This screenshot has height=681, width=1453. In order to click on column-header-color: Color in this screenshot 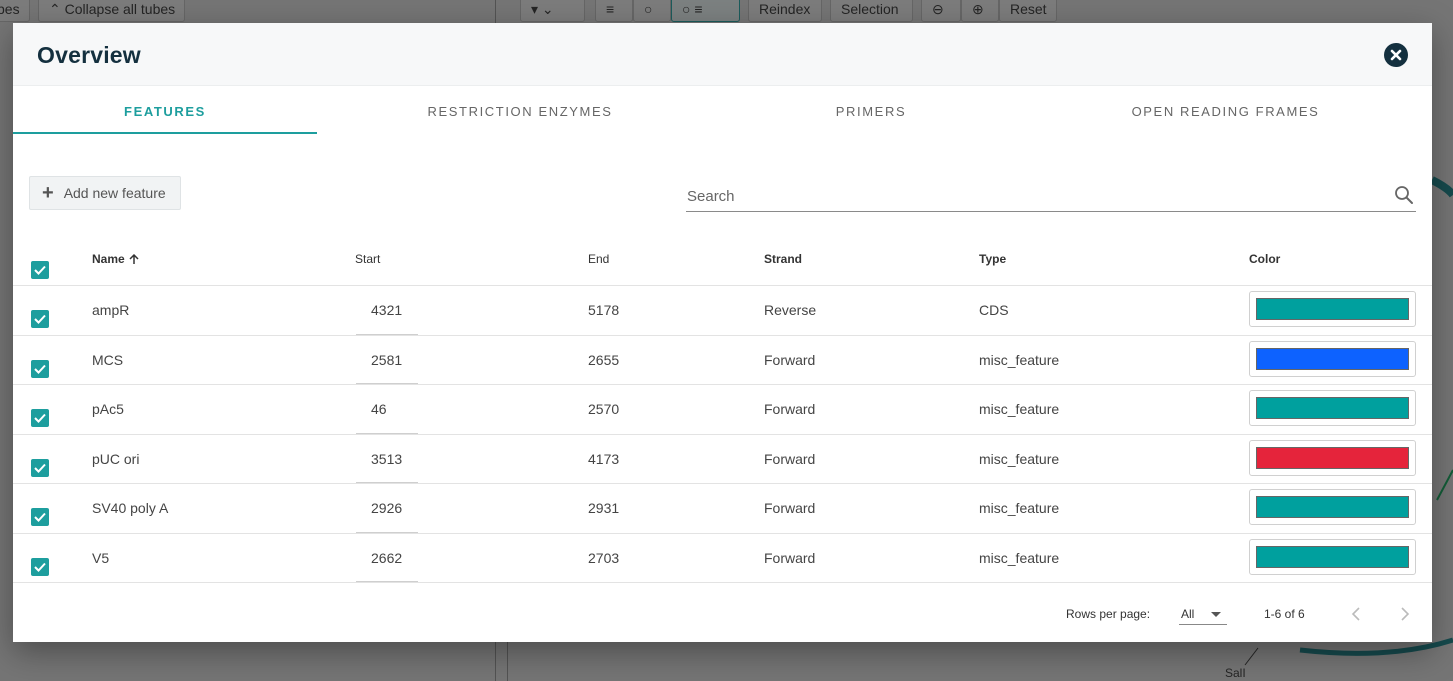, I will do `click(1264, 258)`.